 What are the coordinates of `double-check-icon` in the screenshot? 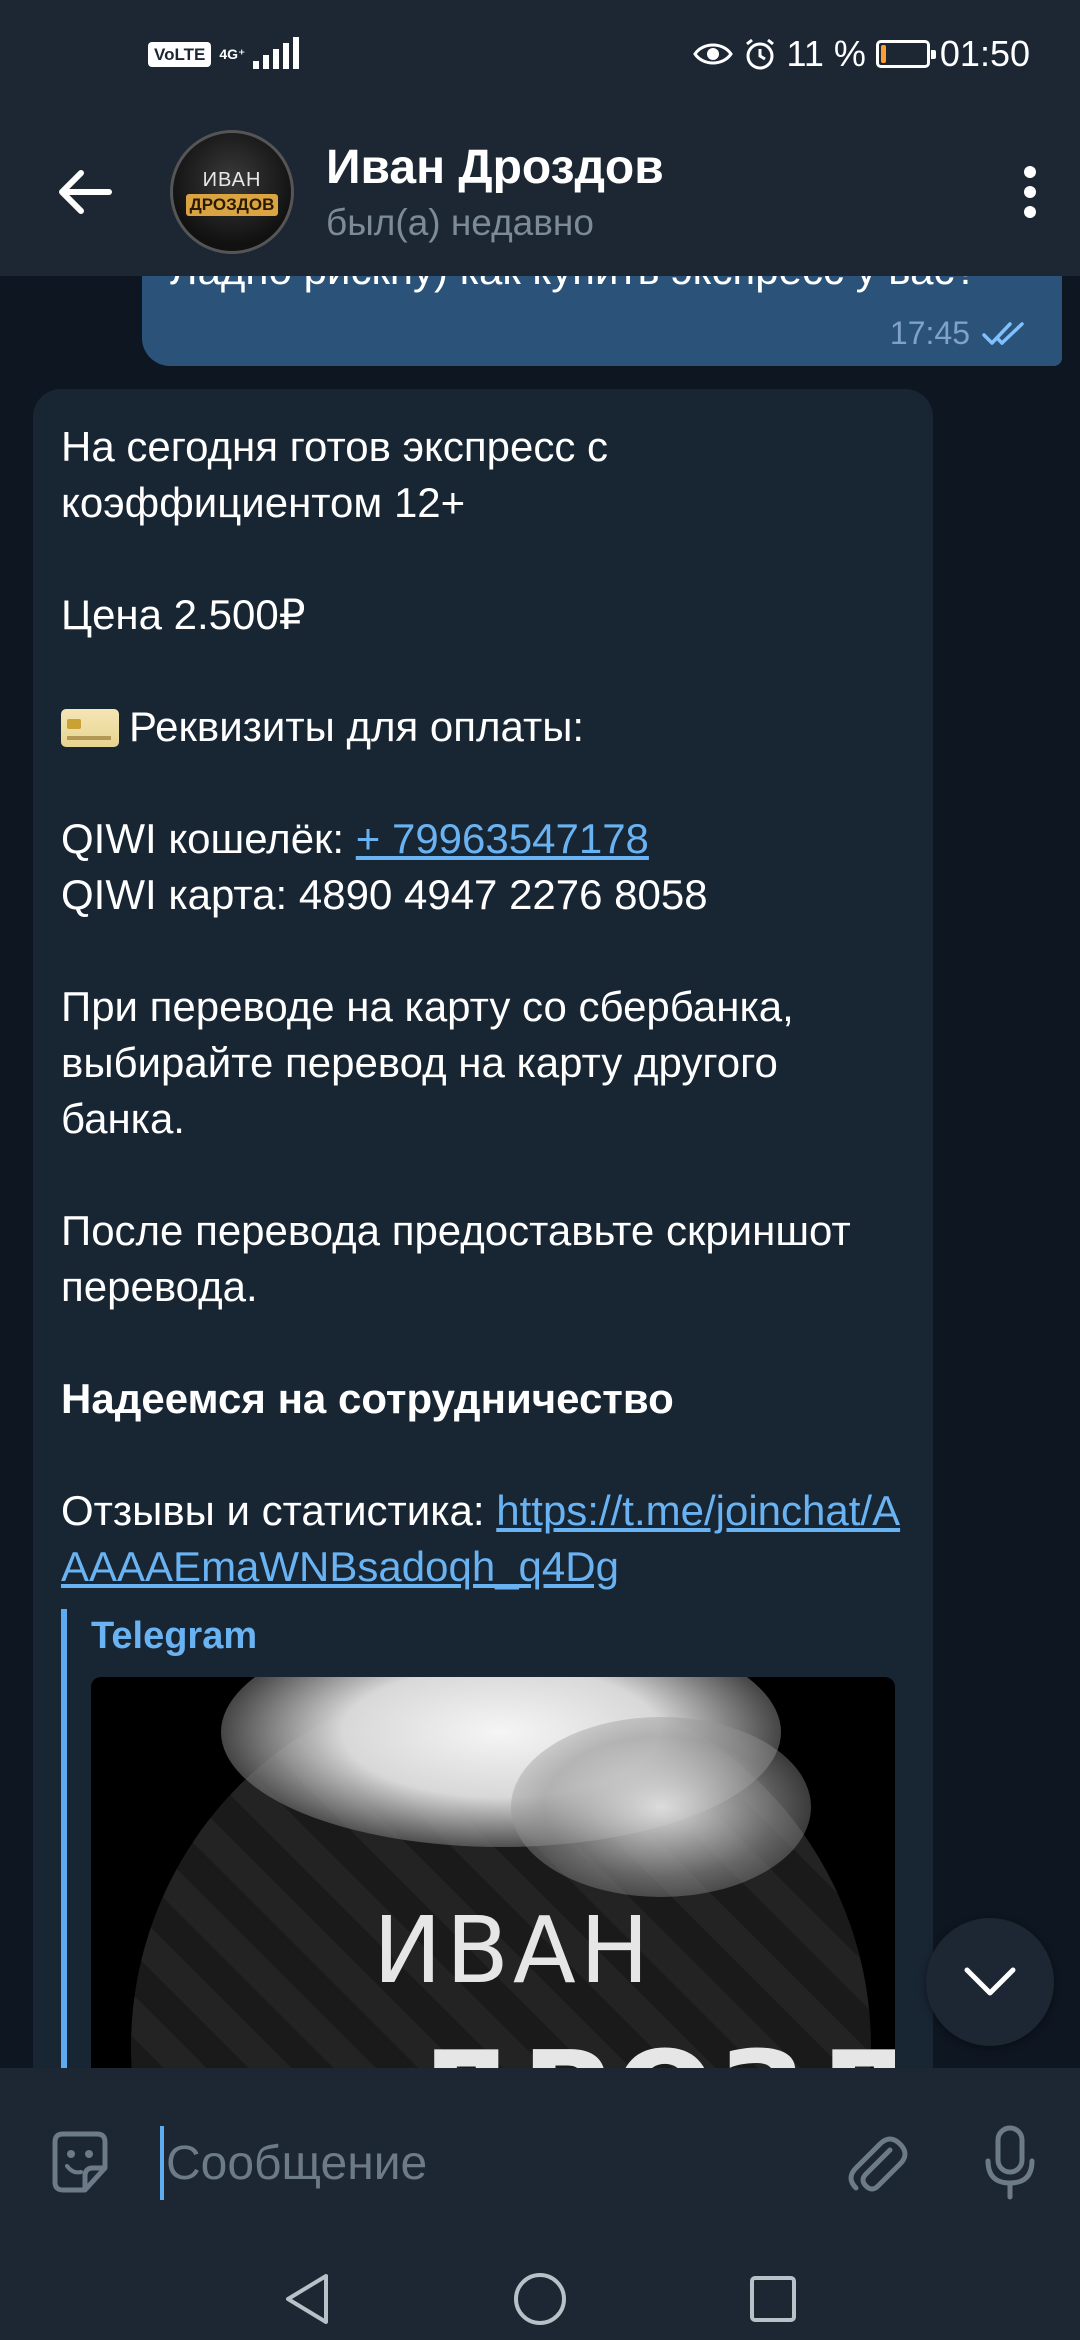 It's located at (1003, 333).